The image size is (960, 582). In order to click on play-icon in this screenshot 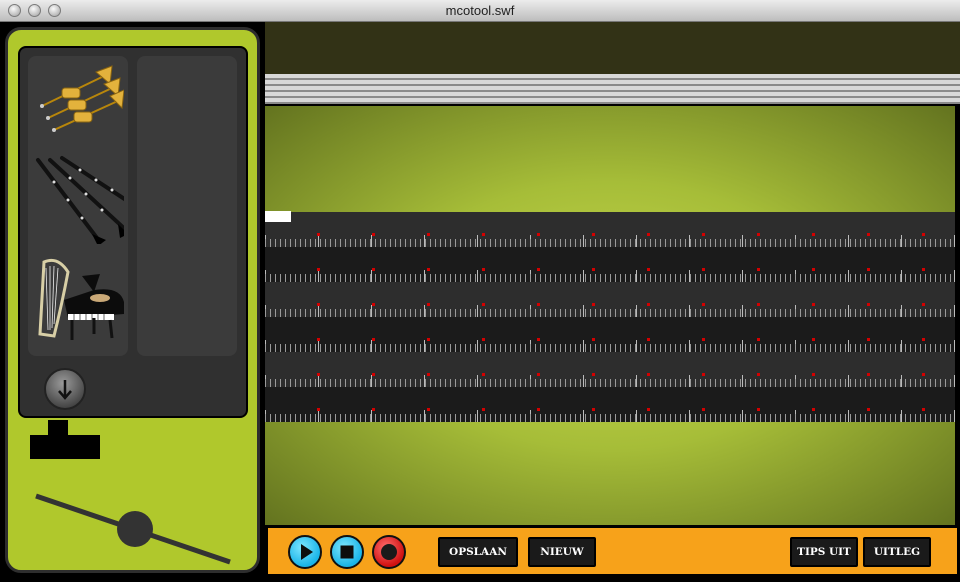, I will do `click(307, 552)`.